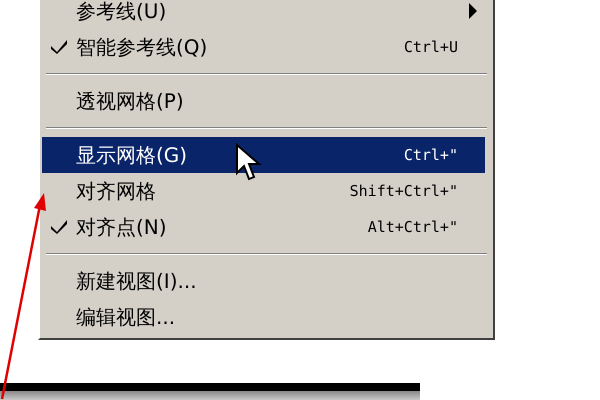 The width and height of the screenshot is (600, 400). I want to click on menu-item: 智能参考线(Q) Ctrl+U, so click(266, 47).